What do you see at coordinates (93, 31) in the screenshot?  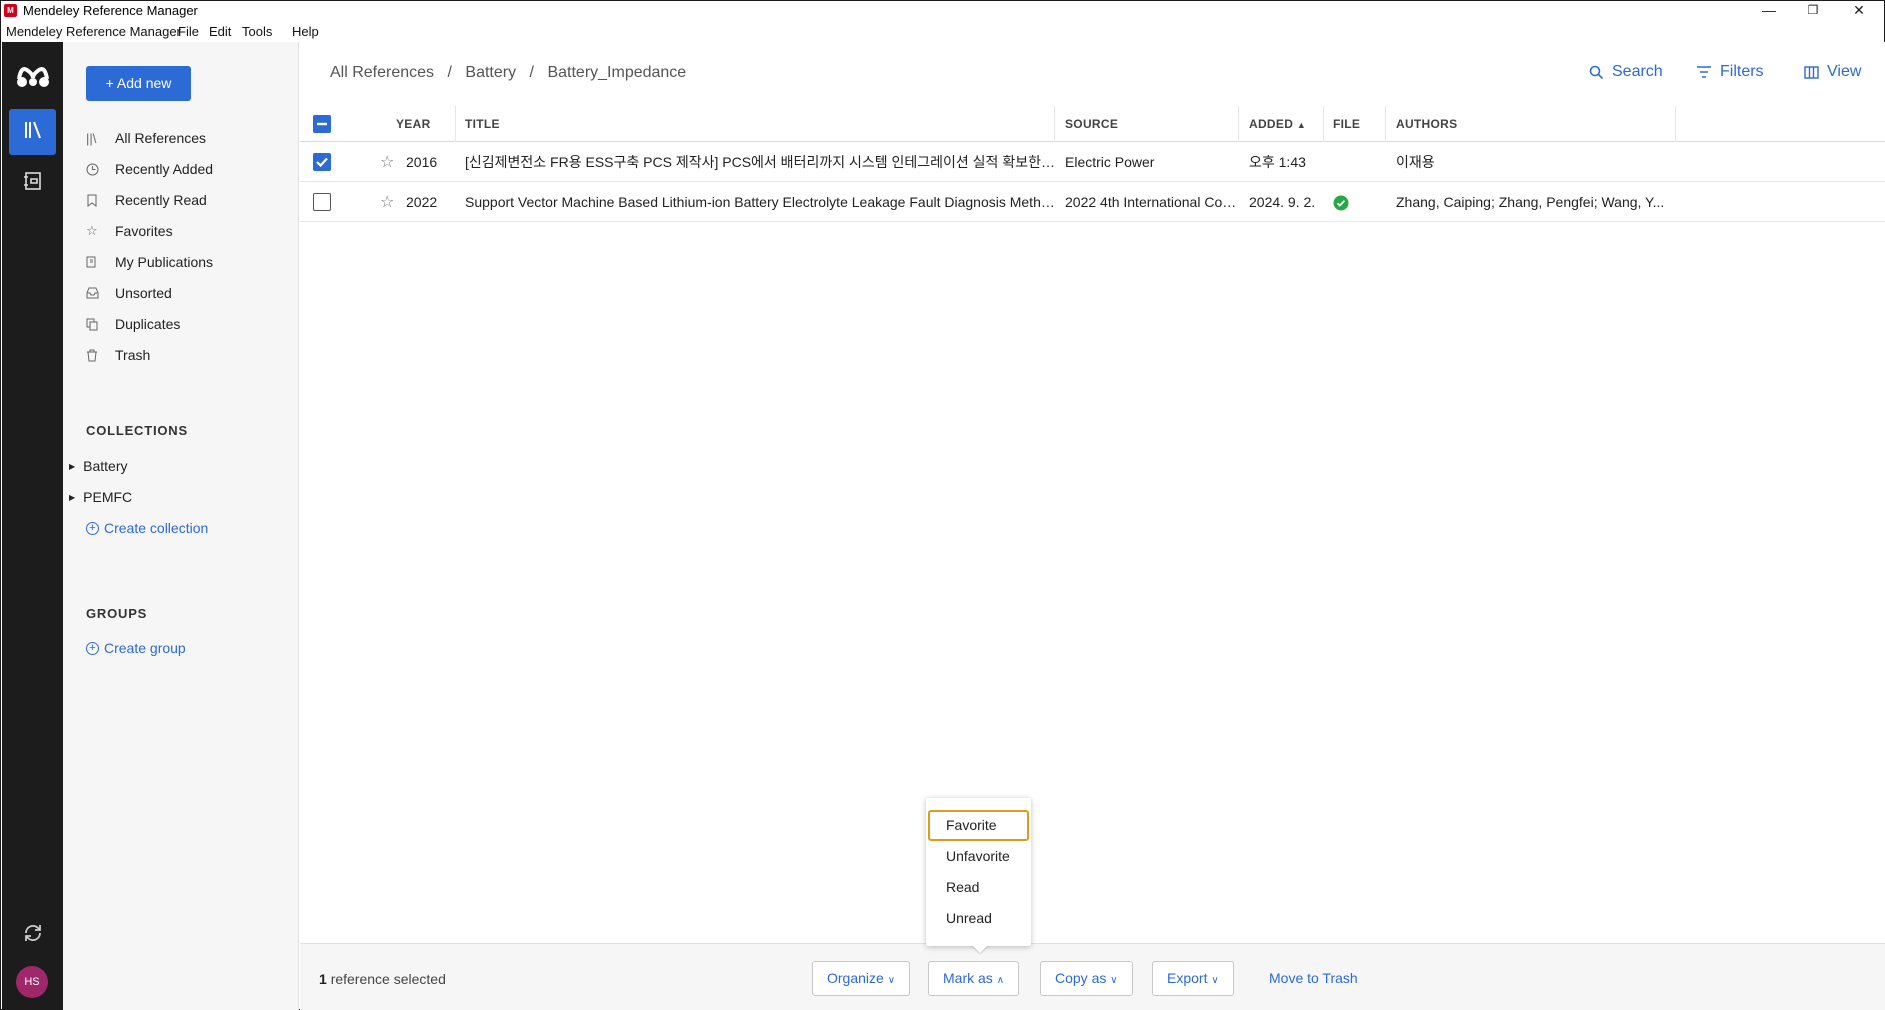 I see `menu-app: Mendeley Reference Manager` at bounding box center [93, 31].